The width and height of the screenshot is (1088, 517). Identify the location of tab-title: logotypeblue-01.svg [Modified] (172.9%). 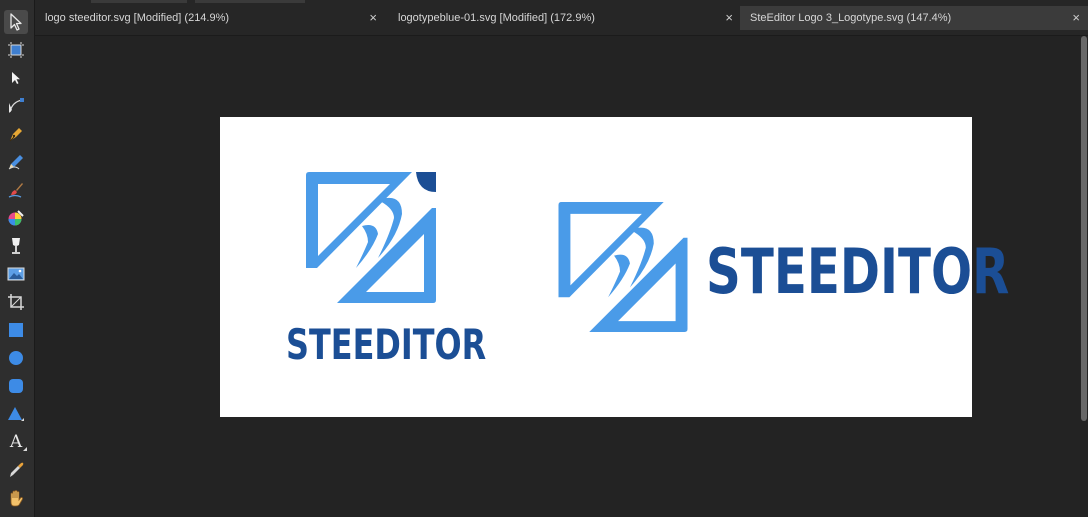
(496, 18).